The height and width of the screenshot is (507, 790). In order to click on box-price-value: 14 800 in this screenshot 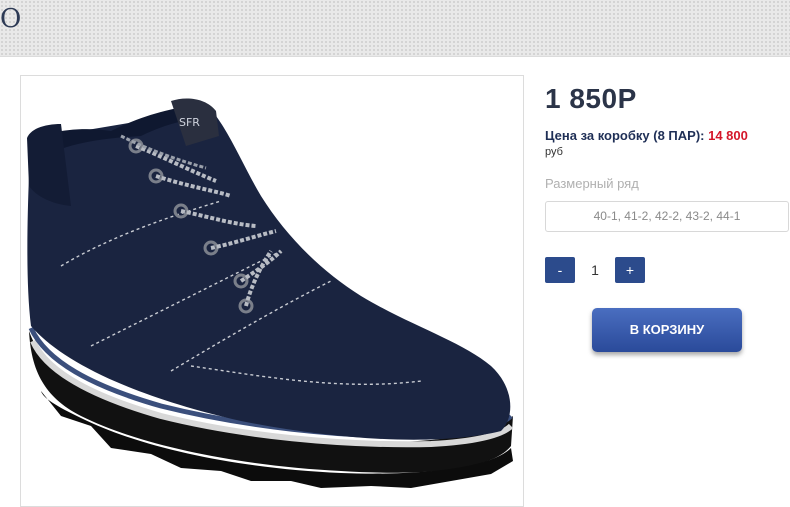, I will do `click(728, 135)`.